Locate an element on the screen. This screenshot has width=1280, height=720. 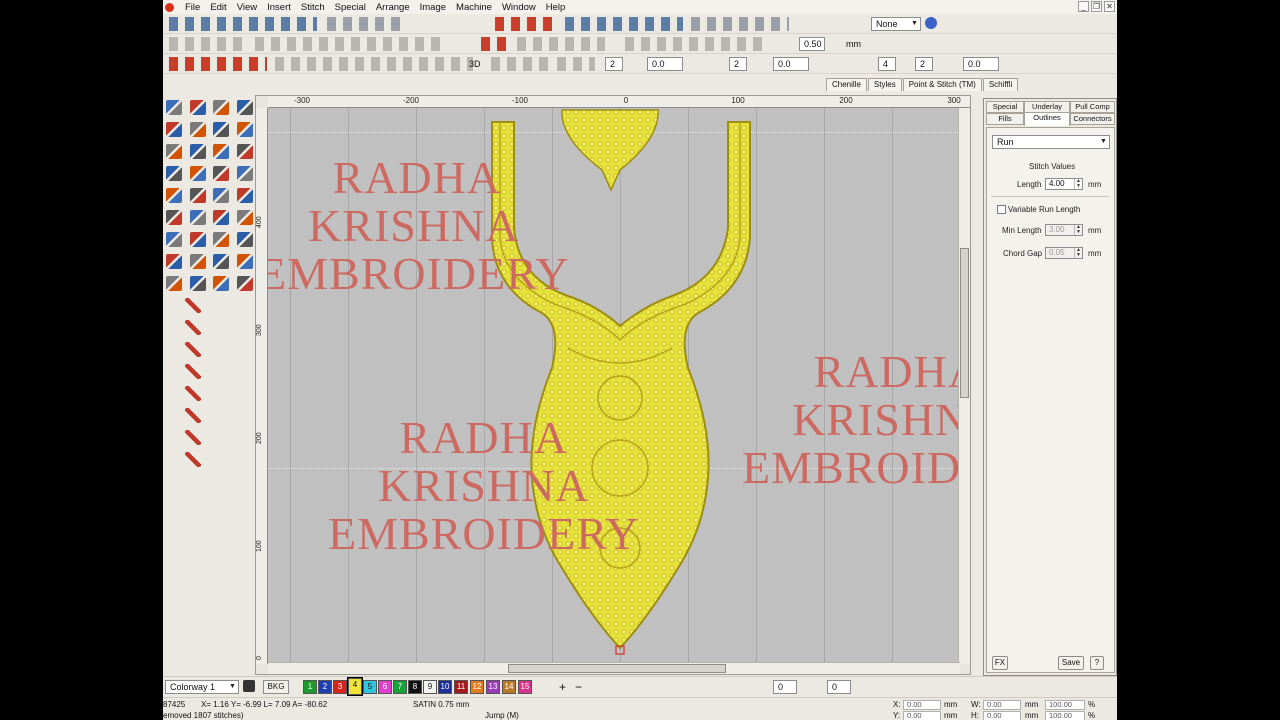
shape-tools-icons is located at coordinates (560, 44).